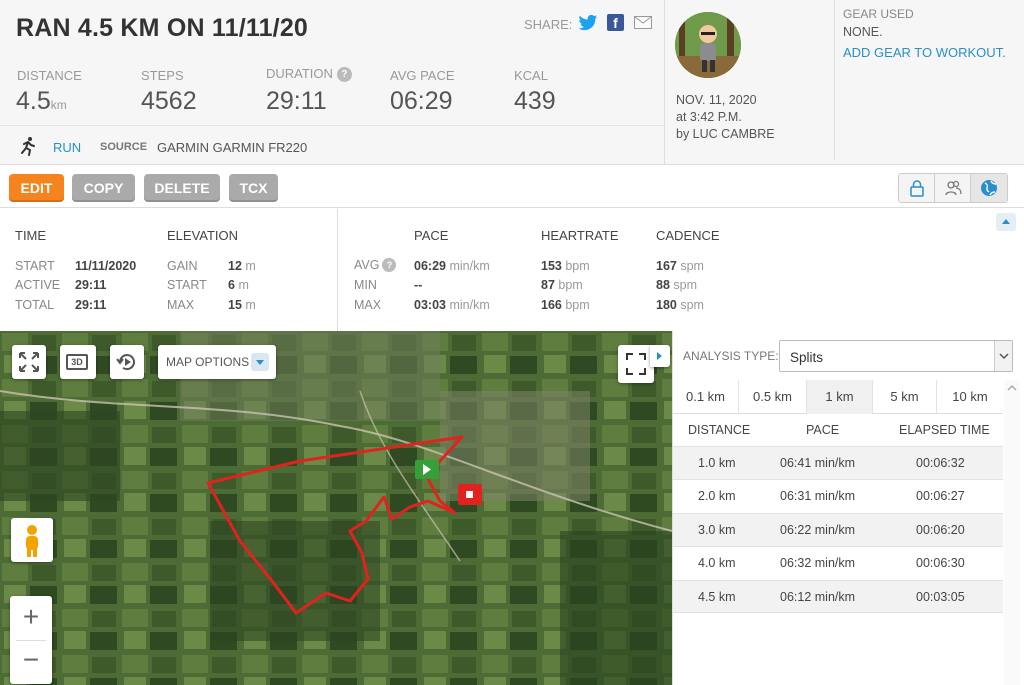  I want to click on share-label: SHARE:, so click(548, 24).